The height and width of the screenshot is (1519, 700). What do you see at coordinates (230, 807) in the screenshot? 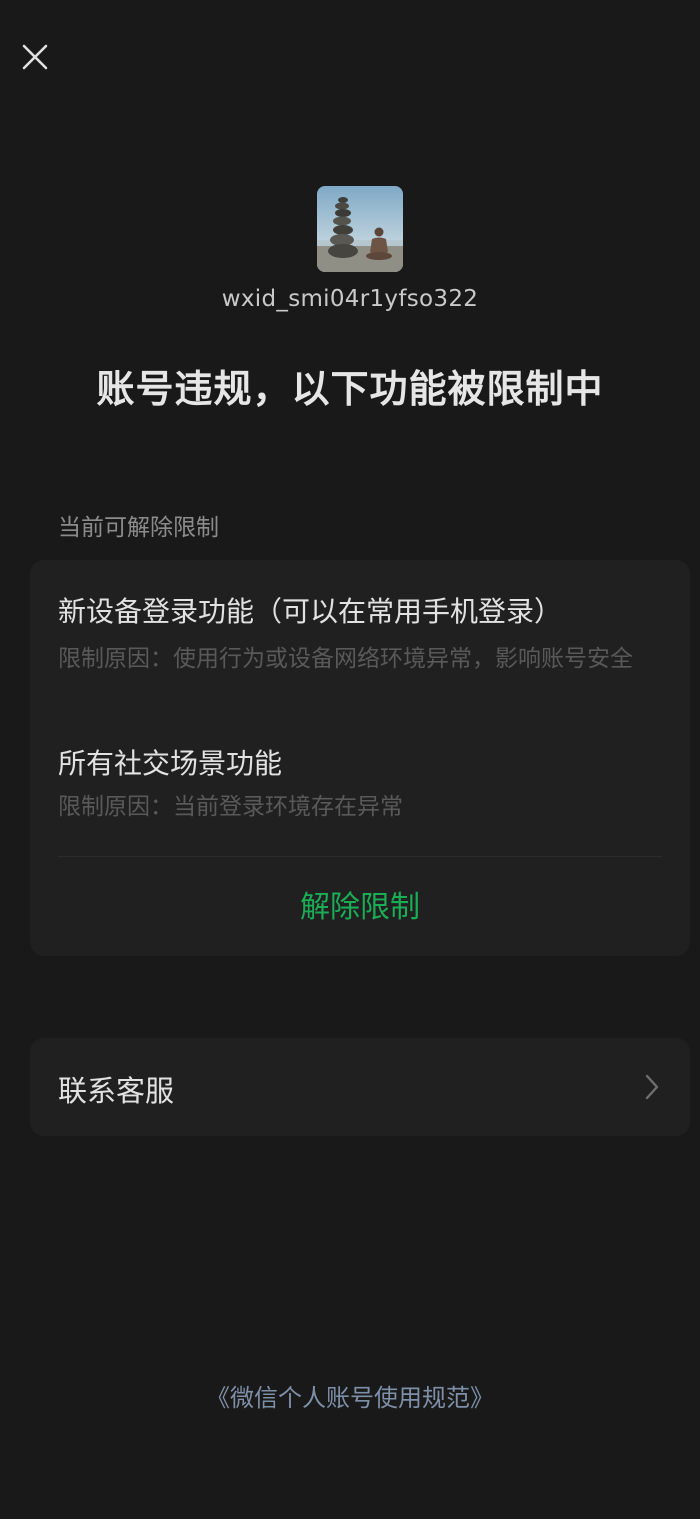
I see `restriction-reason-social: 限制原因：当前登录环境存在异常` at bounding box center [230, 807].